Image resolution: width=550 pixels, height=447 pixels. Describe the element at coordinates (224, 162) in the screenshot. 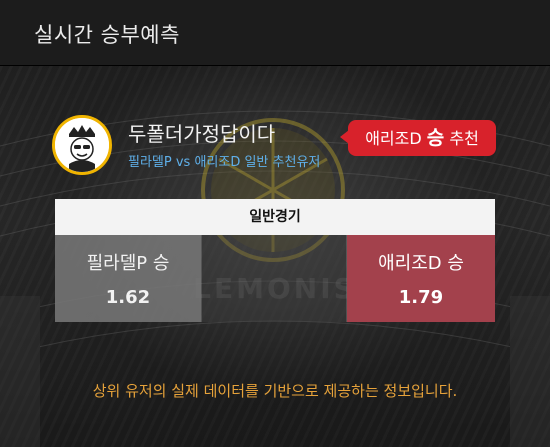

I see `match-recommend-subline: 필라델P vs 애리조D 일반 추천유저` at that location.